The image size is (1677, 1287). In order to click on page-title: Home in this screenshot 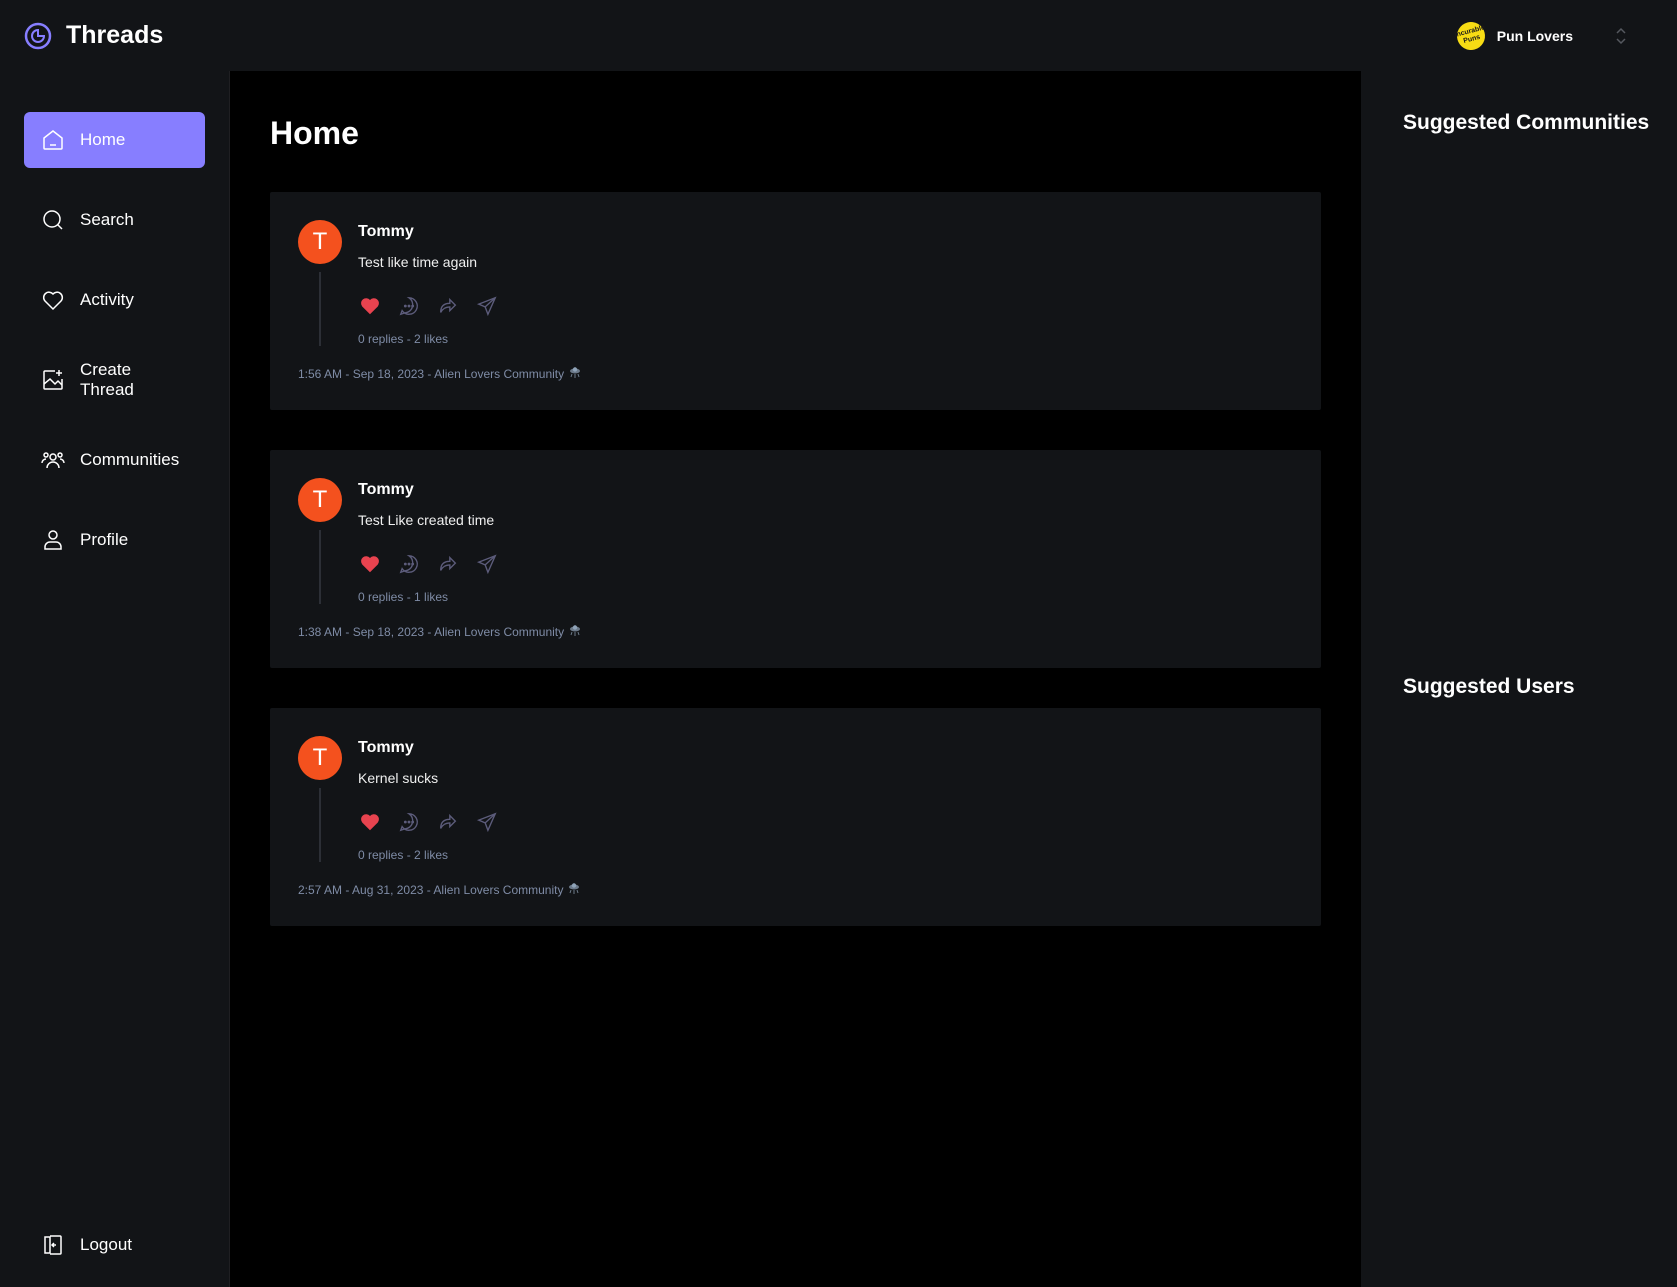, I will do `click(314, 133)`.